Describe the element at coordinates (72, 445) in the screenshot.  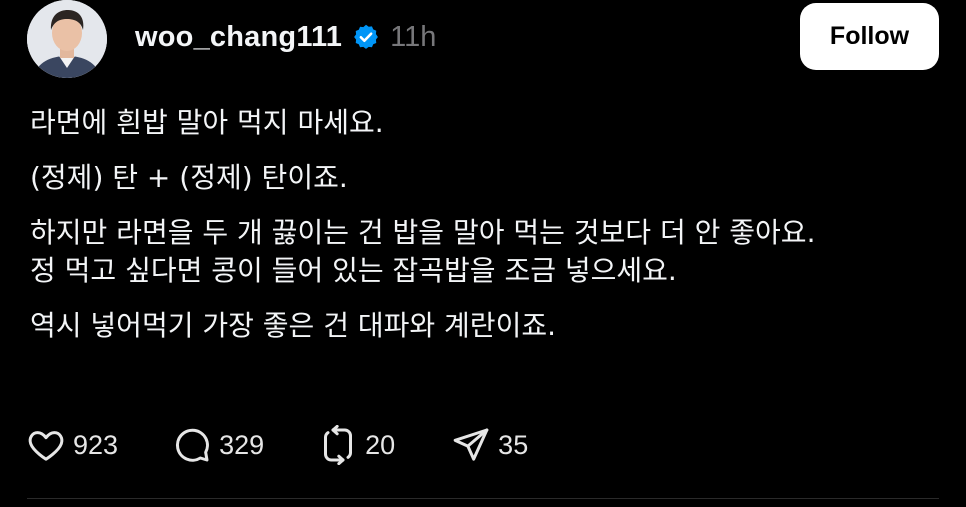
I see `like-button: 923` at that location.